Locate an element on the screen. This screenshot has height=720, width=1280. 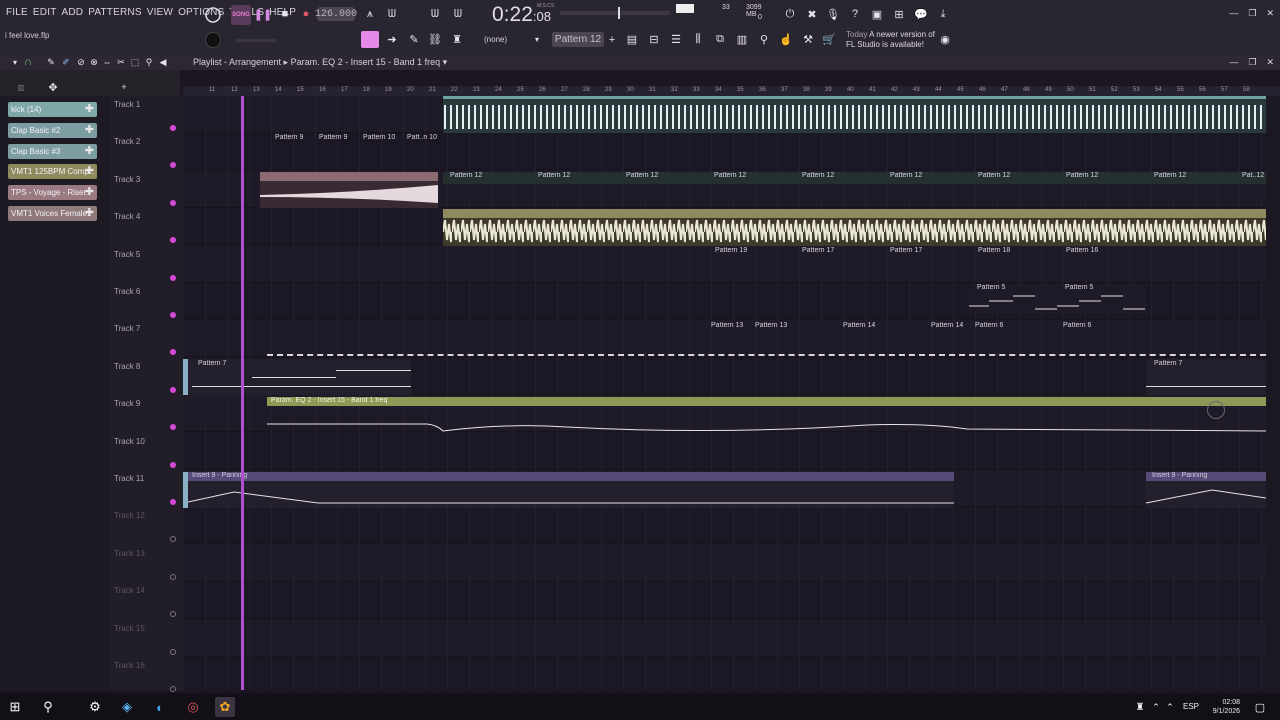
wait-input-icon: ᗯ is located at coordinates (392, 14).